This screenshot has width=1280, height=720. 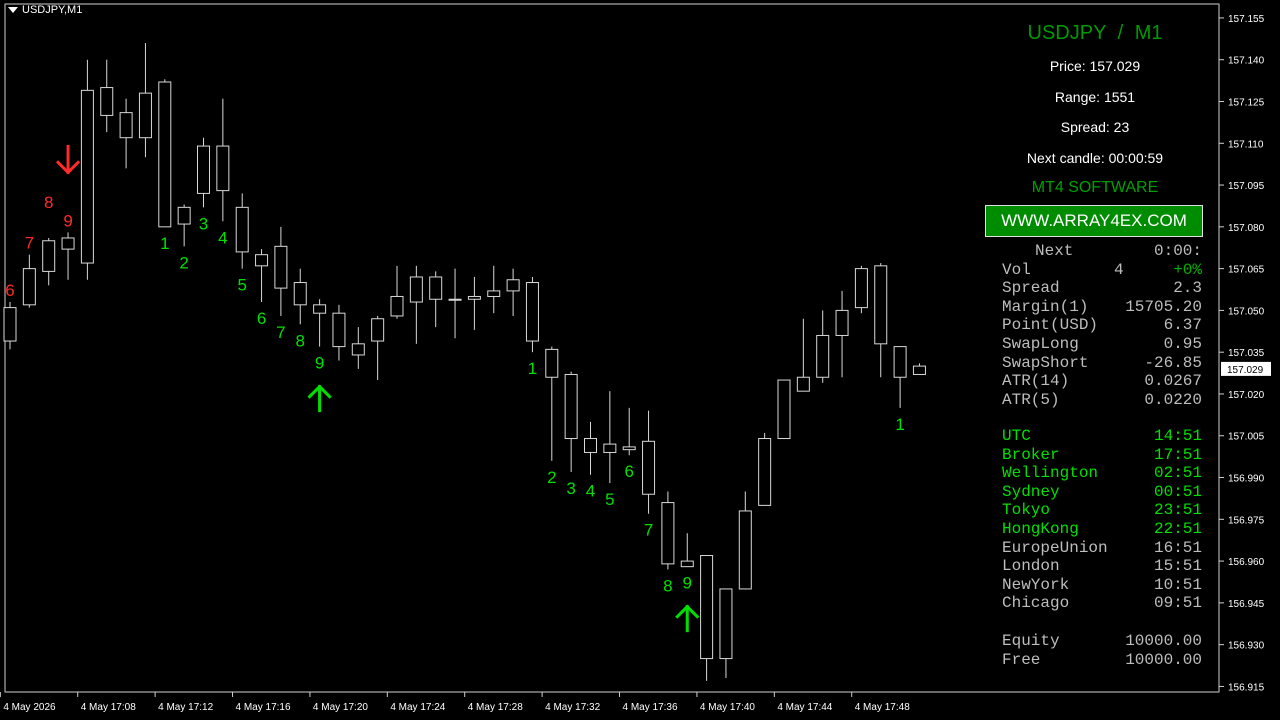 What do you see at coordinates (1095, 158) in the screenshot?
I see `next-candle-line: Next candle: 00:00:59` at bounding box center [1095, 158].